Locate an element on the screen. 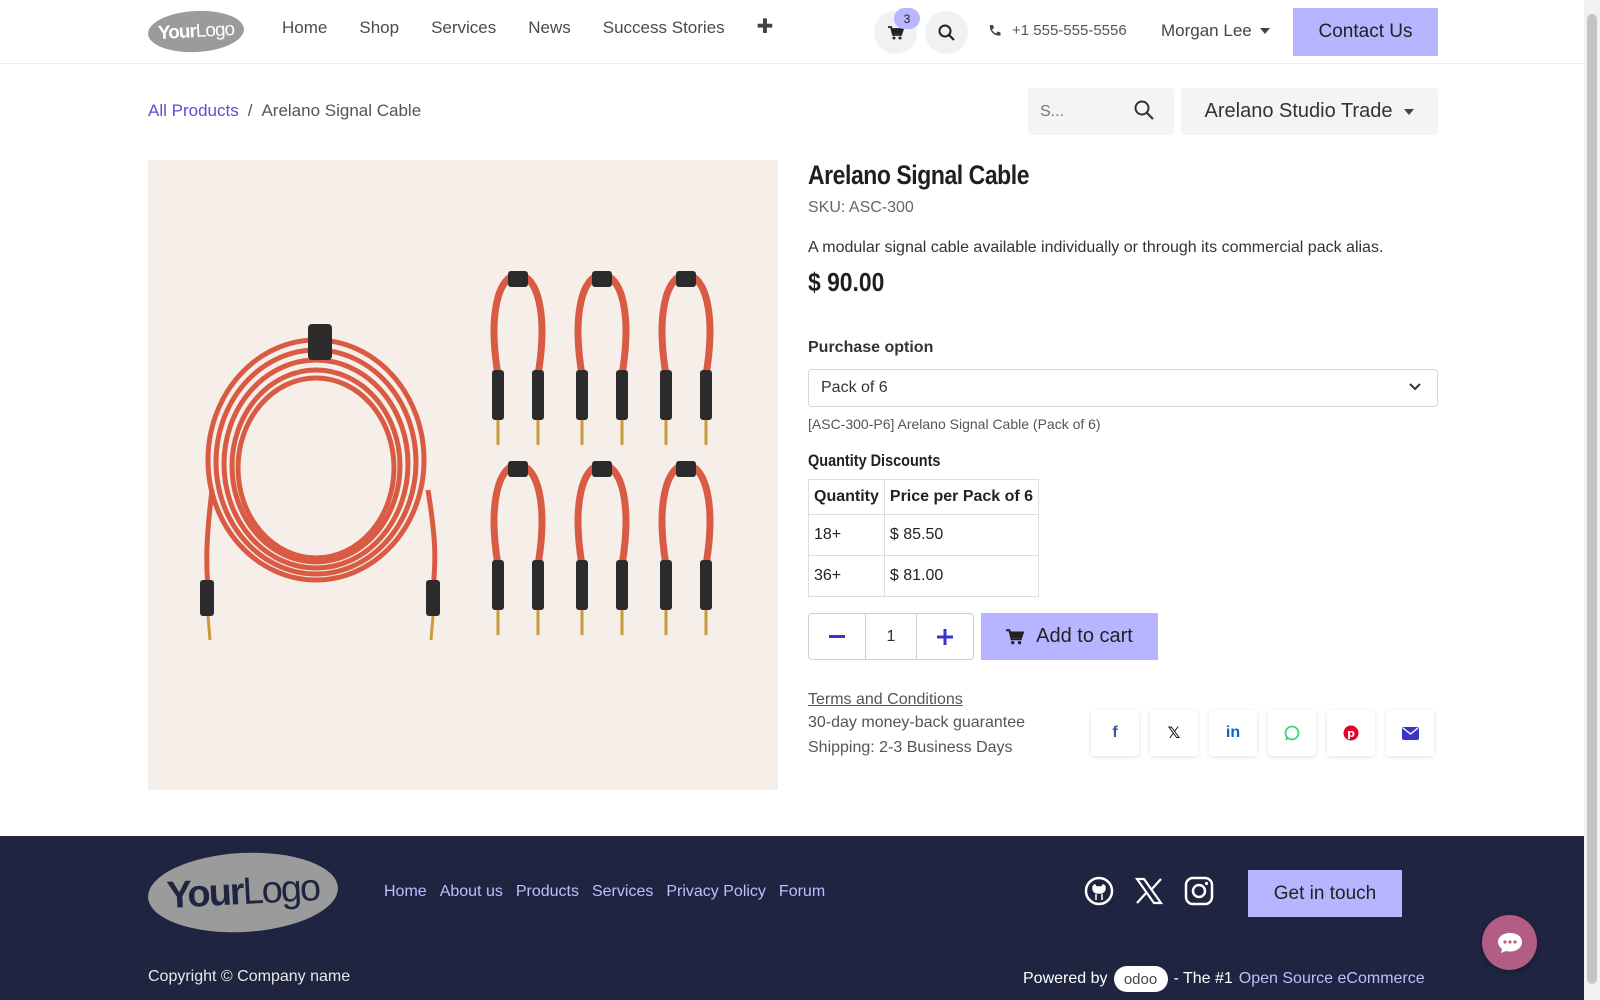 The image size is (1600, 1000). search-button is located at coordinates (946, 32).